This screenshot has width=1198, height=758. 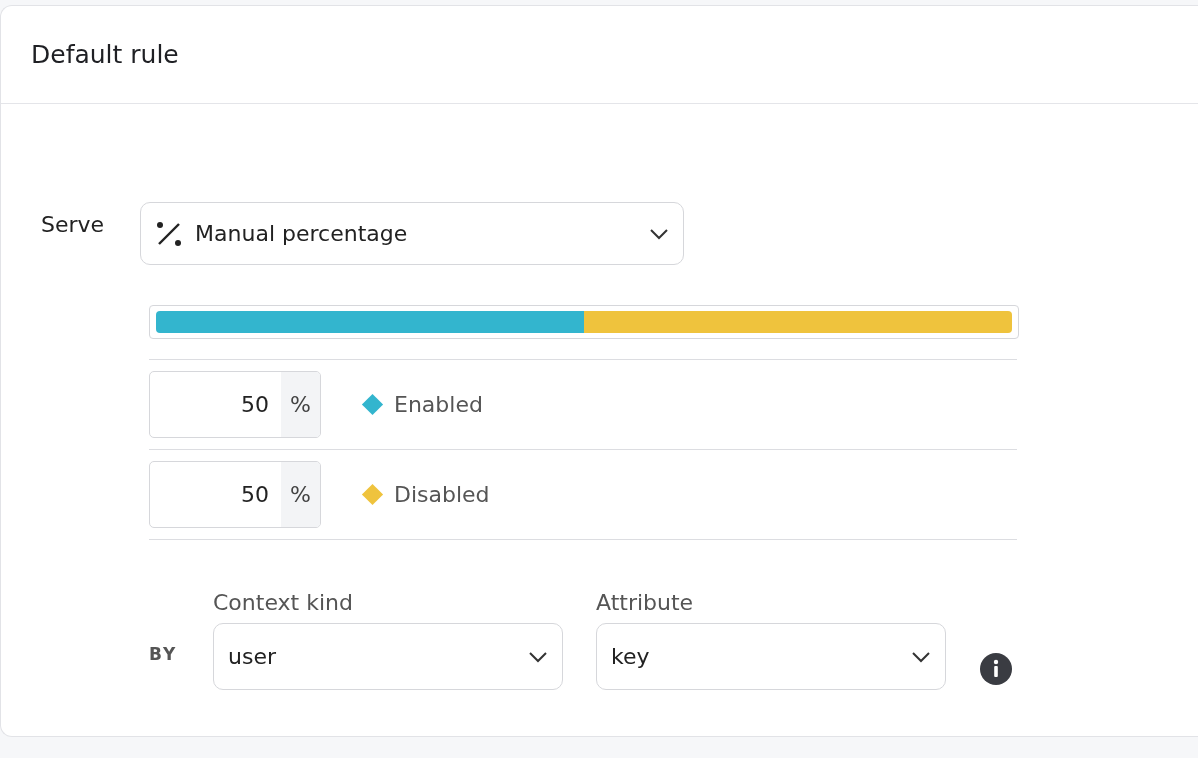 What do you see at coordinates (105, 54) in the screenshot?
I see `card-title: Default rule` at bounding box center [105, 54].